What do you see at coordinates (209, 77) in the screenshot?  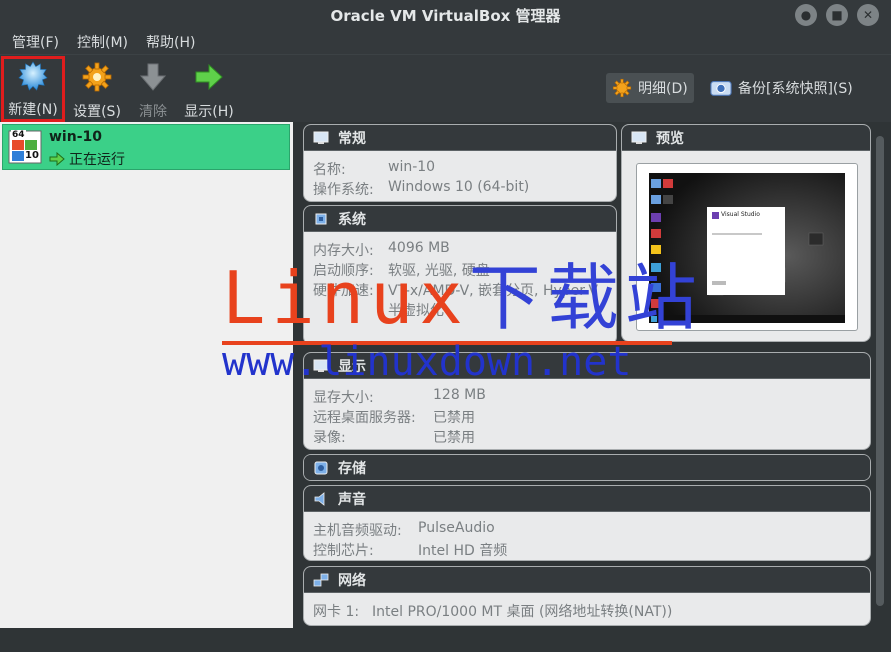 I see `arrow-right-icon` at bounding box center [209, 77].